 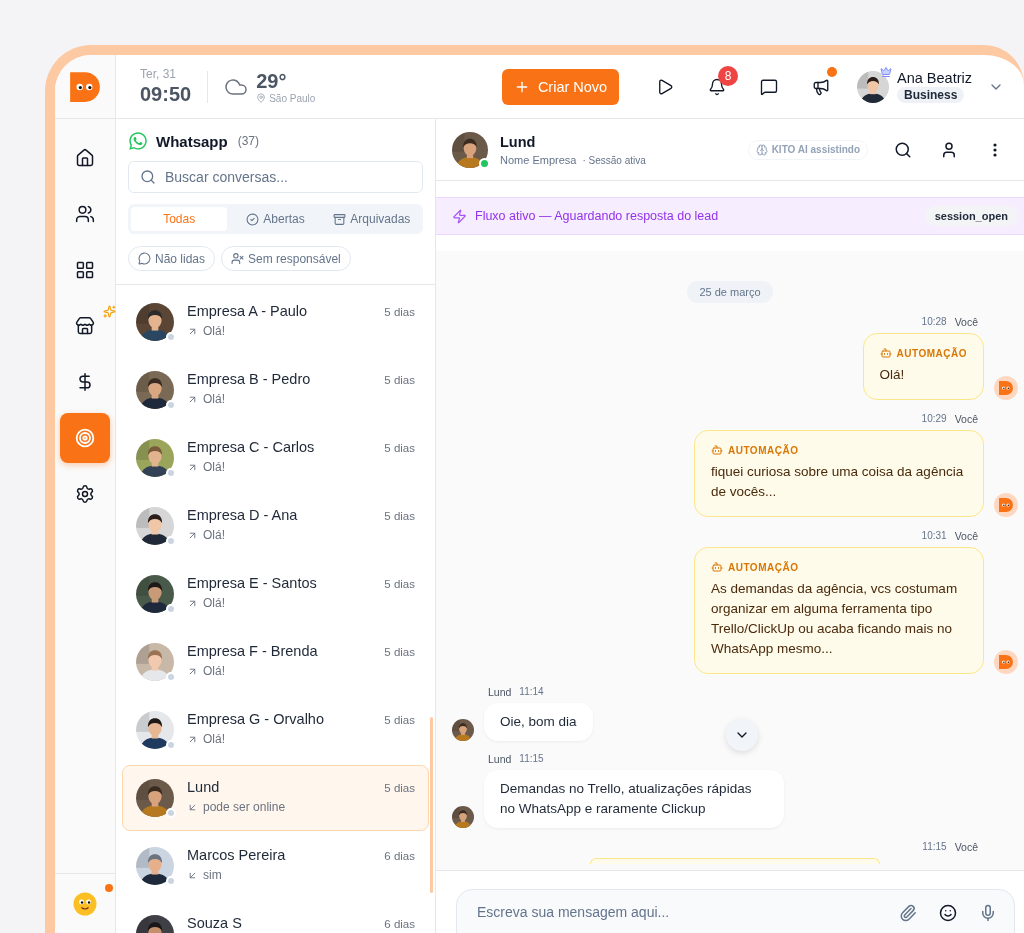 I want to click on conversation-item: Lund 5 dias pode ser online, so click(x=275, y=798).